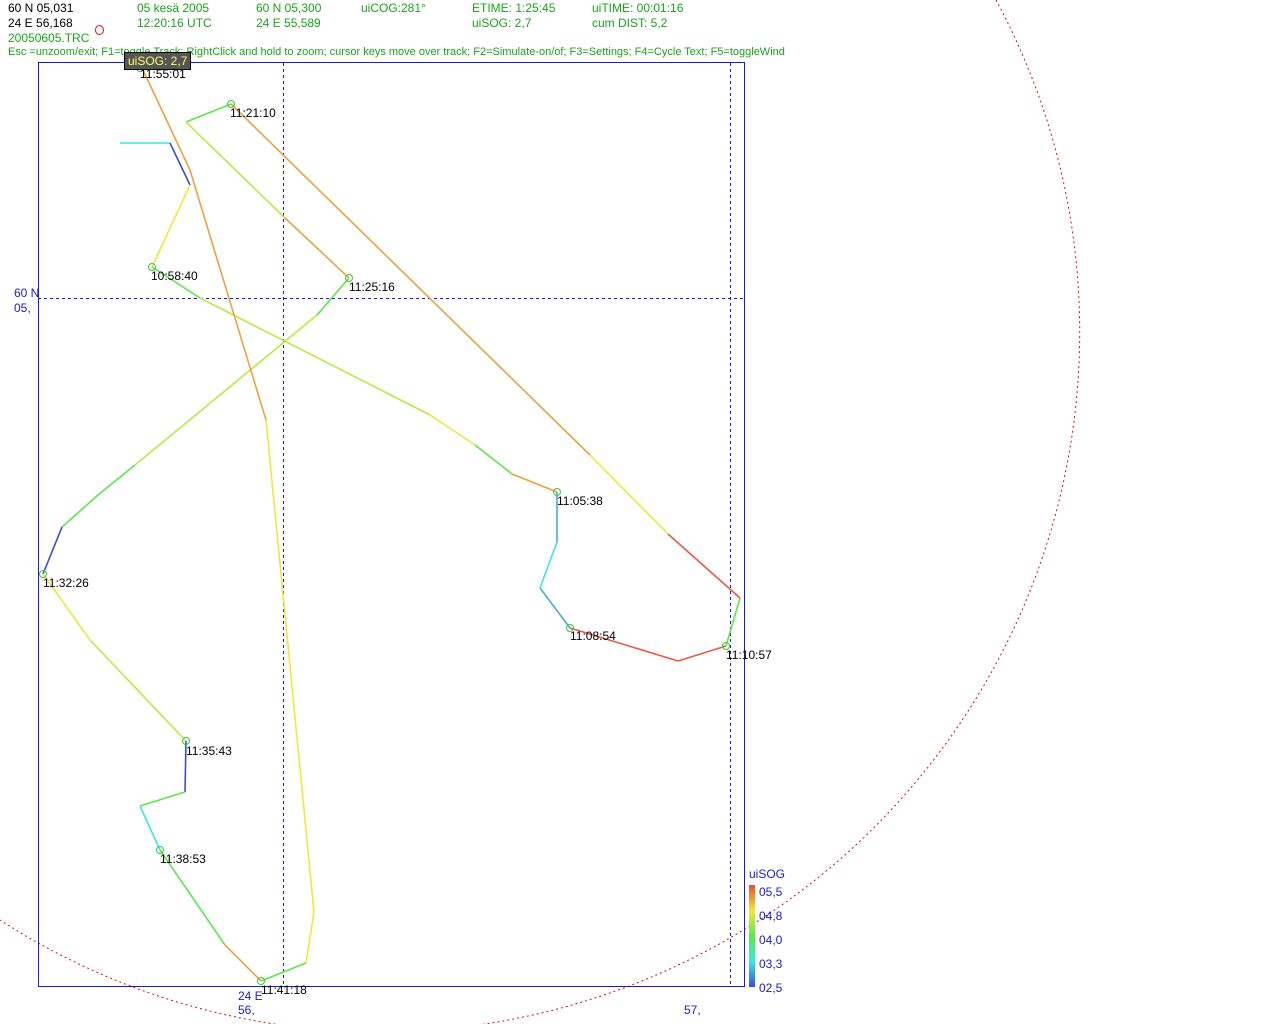 This screenshot has height=1024, width=1280. Describe the element at coordinates (209, 751) in the screenshot. I see `waypoint-label: 11:35:43` at that location.